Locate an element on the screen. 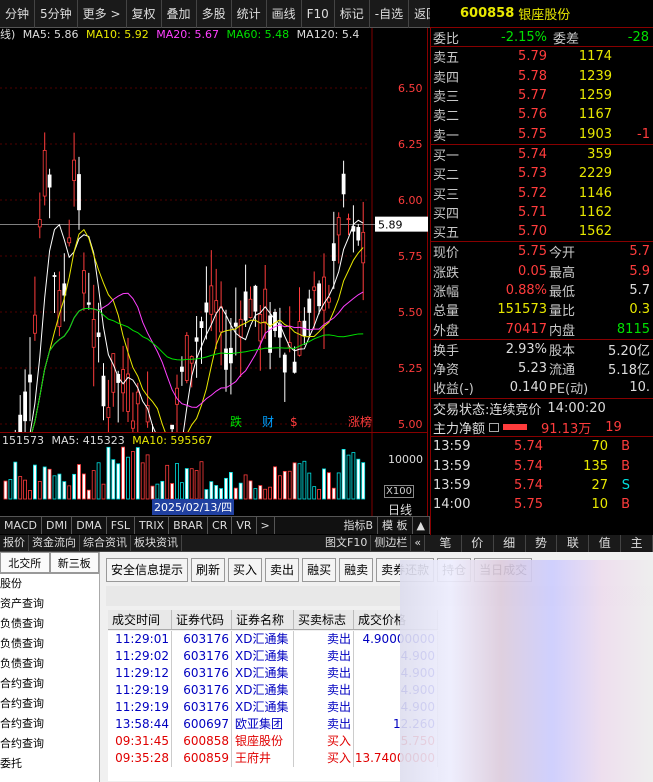 This screenshot has width=653, height=782. link-item: 综合资讯 is located at coordinates (105, 543).